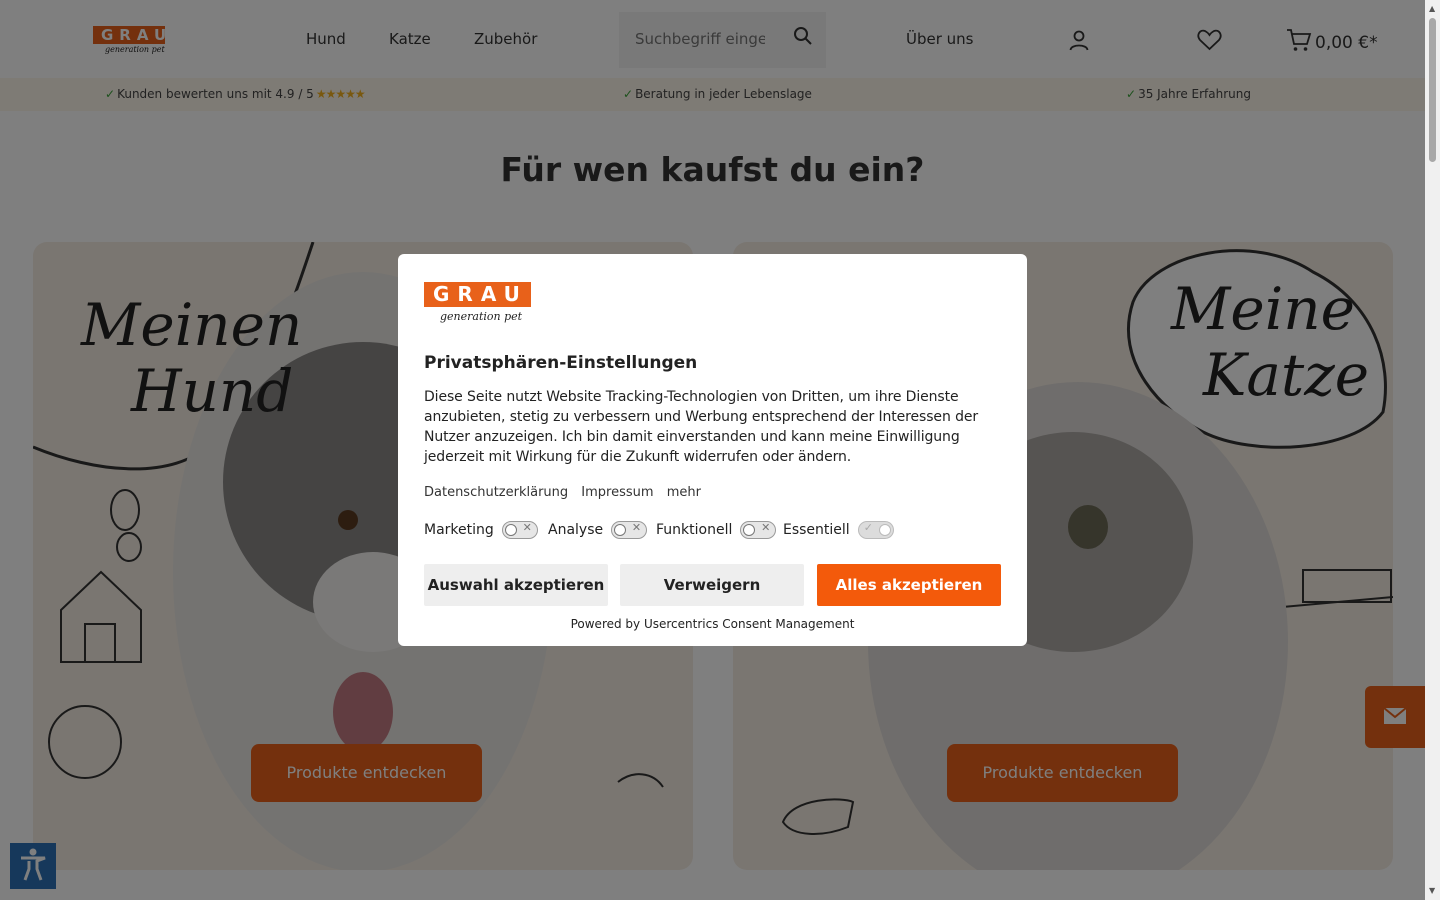 This screenshot has width=1440, height=900. What do you see at coordinates (576, 530) in the screenshot?
I see `toggle-analyse-label: Analyse` at bounding box center [576, 530].